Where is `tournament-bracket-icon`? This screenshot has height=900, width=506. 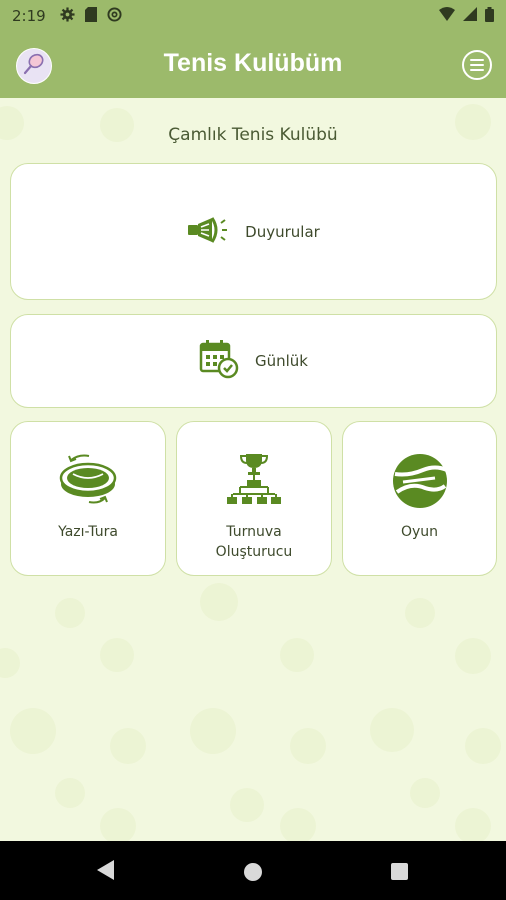
tournament-bracket-icon is located at coordinates (254, 480).